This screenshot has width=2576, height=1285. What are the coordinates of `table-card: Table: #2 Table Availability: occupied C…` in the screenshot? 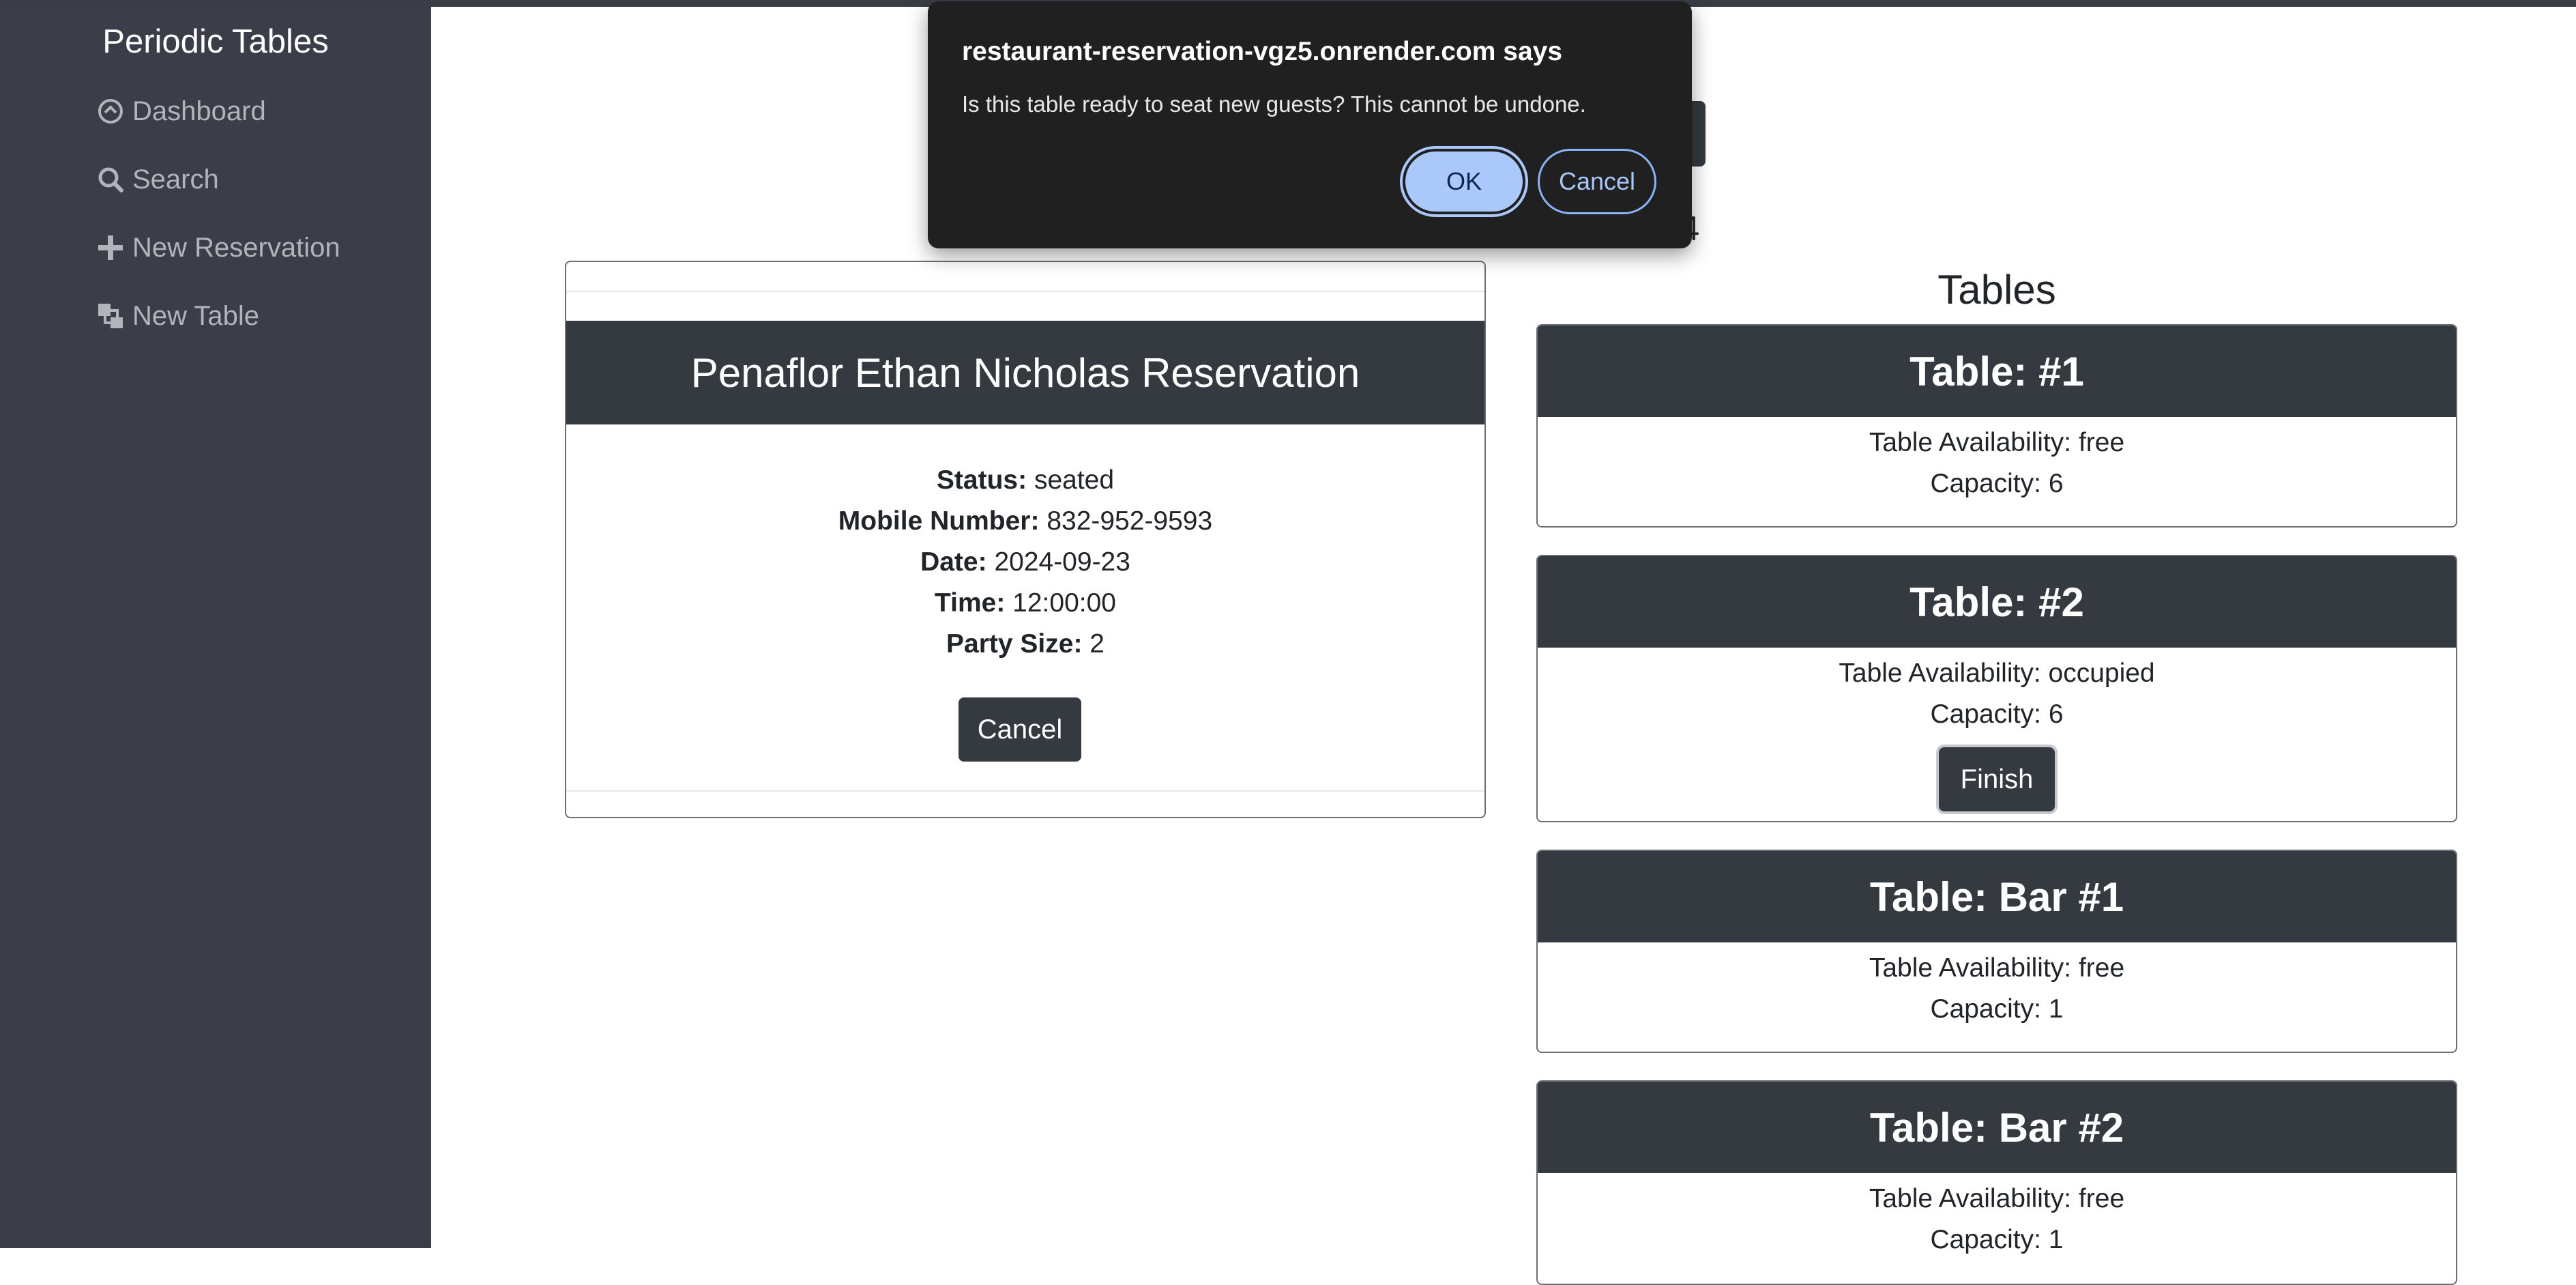 It's located at (1996, 688).